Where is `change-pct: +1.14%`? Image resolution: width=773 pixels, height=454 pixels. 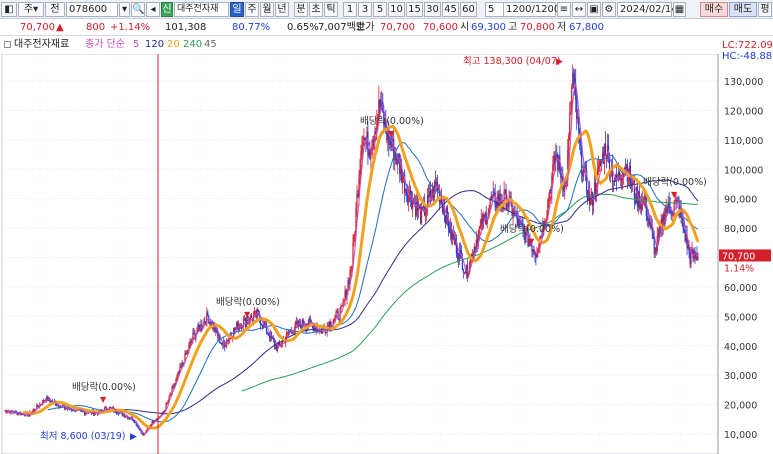
change-pct: +1.14% is located at coordinates (130, 27).